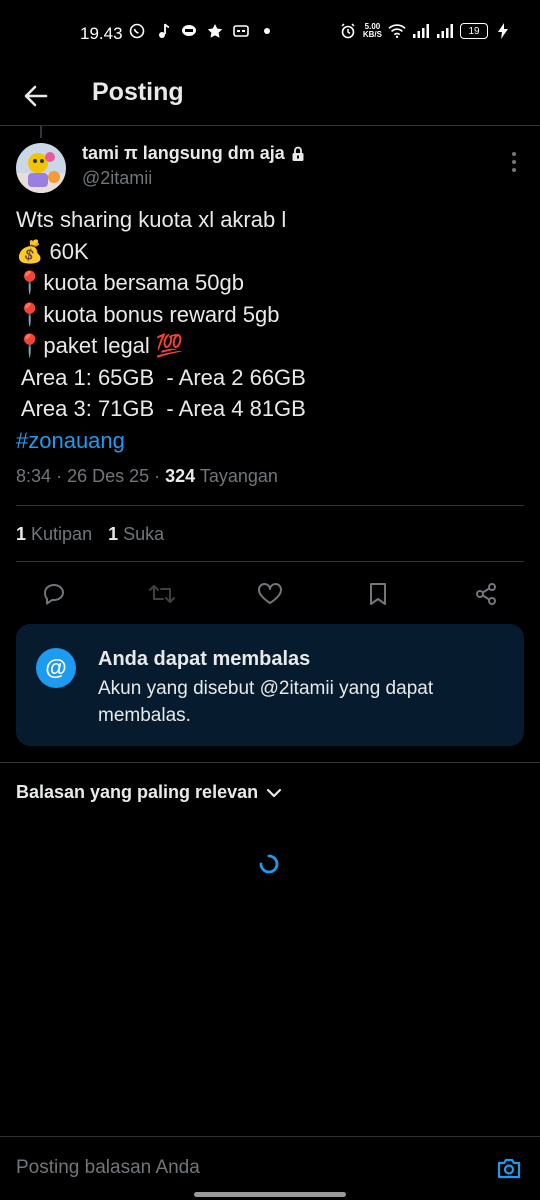 This screenshot has height=1200, width=540. I want to click on thread-connector-line, so click(41, 132).